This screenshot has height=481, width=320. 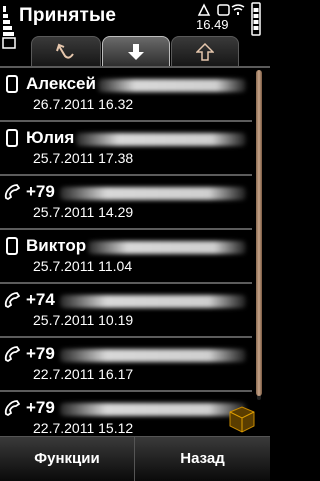 I want to click on call-date: 26.7.2011 16.32, so click(x=83, y=104).